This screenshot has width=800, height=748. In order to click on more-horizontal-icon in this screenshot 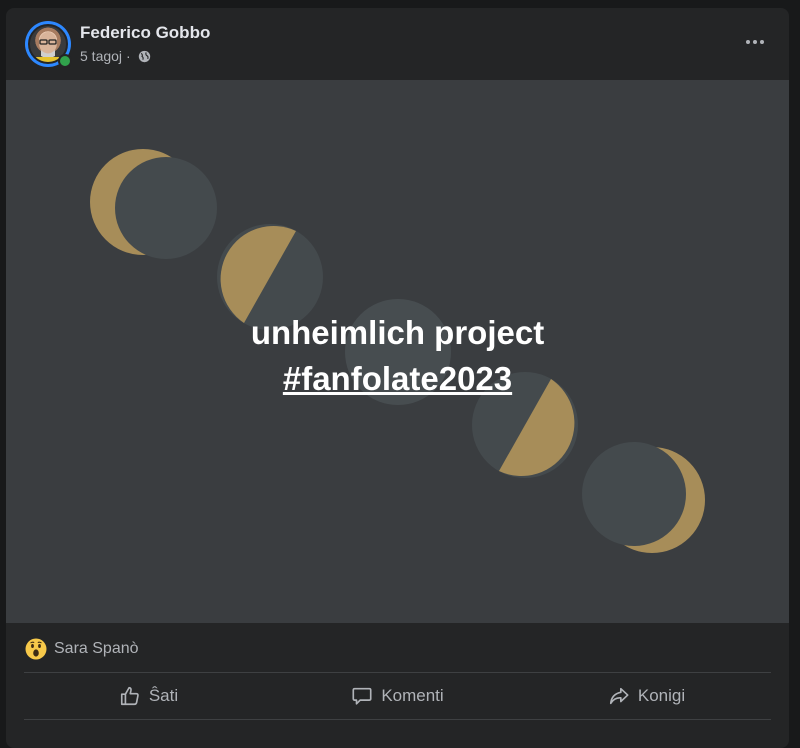, I will do `click(748, 42)`.